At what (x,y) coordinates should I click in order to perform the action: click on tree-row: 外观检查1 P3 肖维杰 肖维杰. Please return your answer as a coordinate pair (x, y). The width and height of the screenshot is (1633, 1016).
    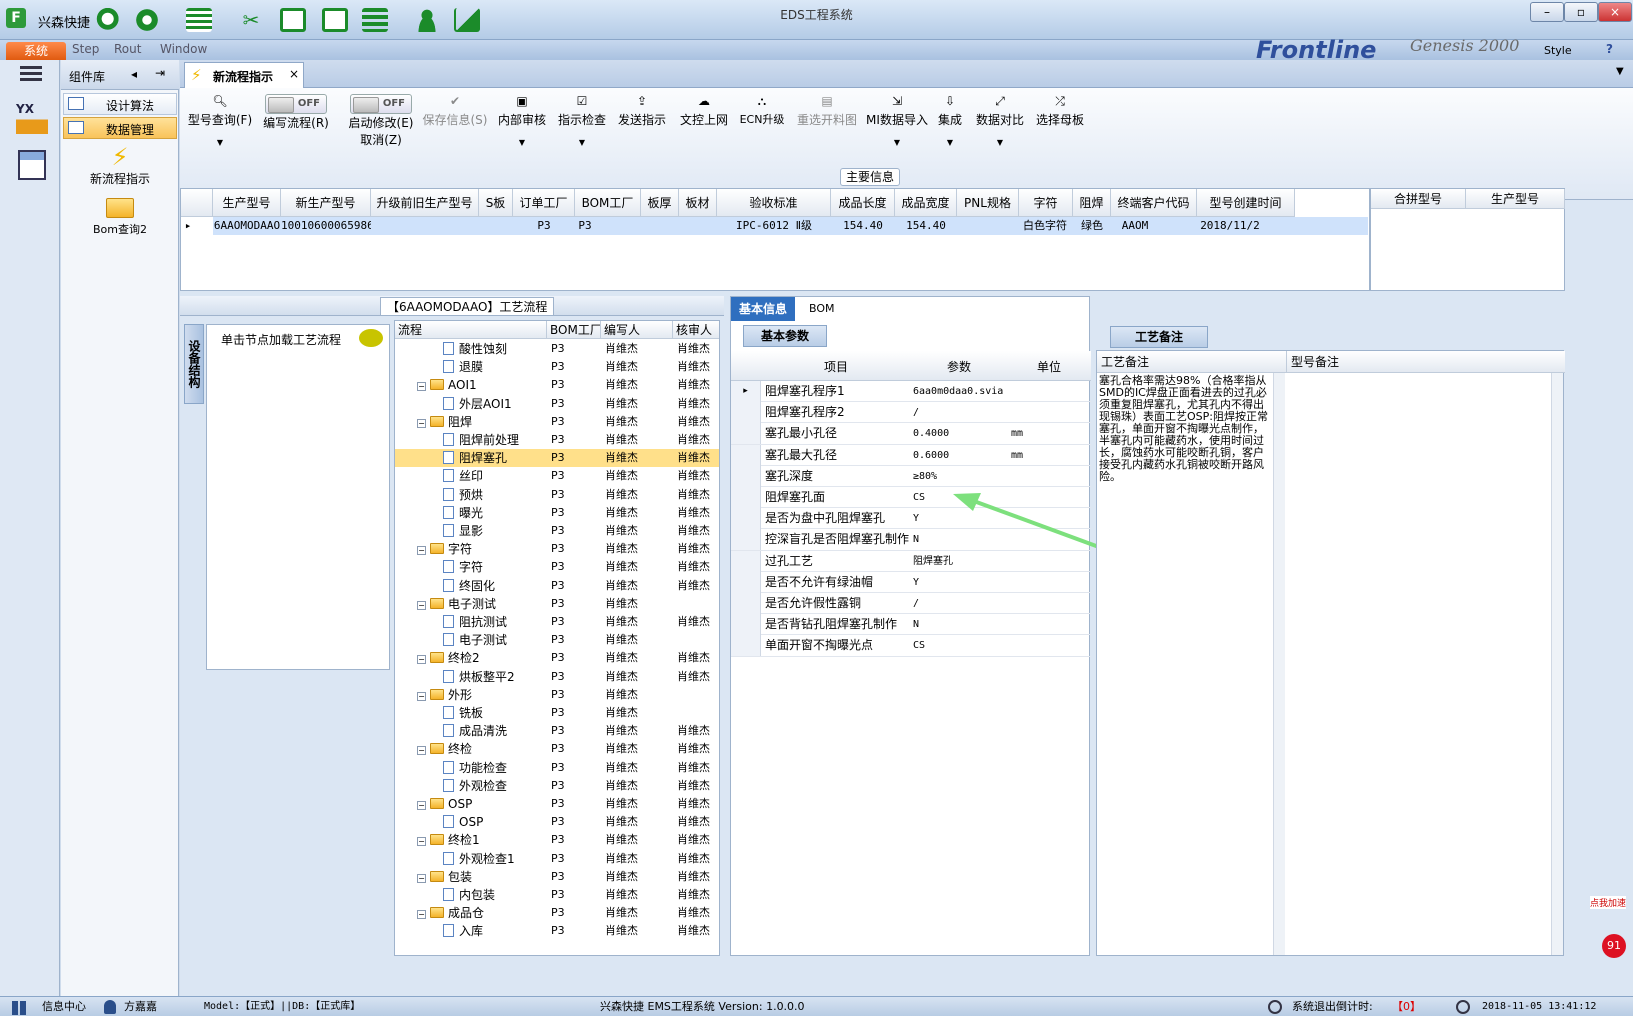
    Looking at the image, I should click on (557, 859).